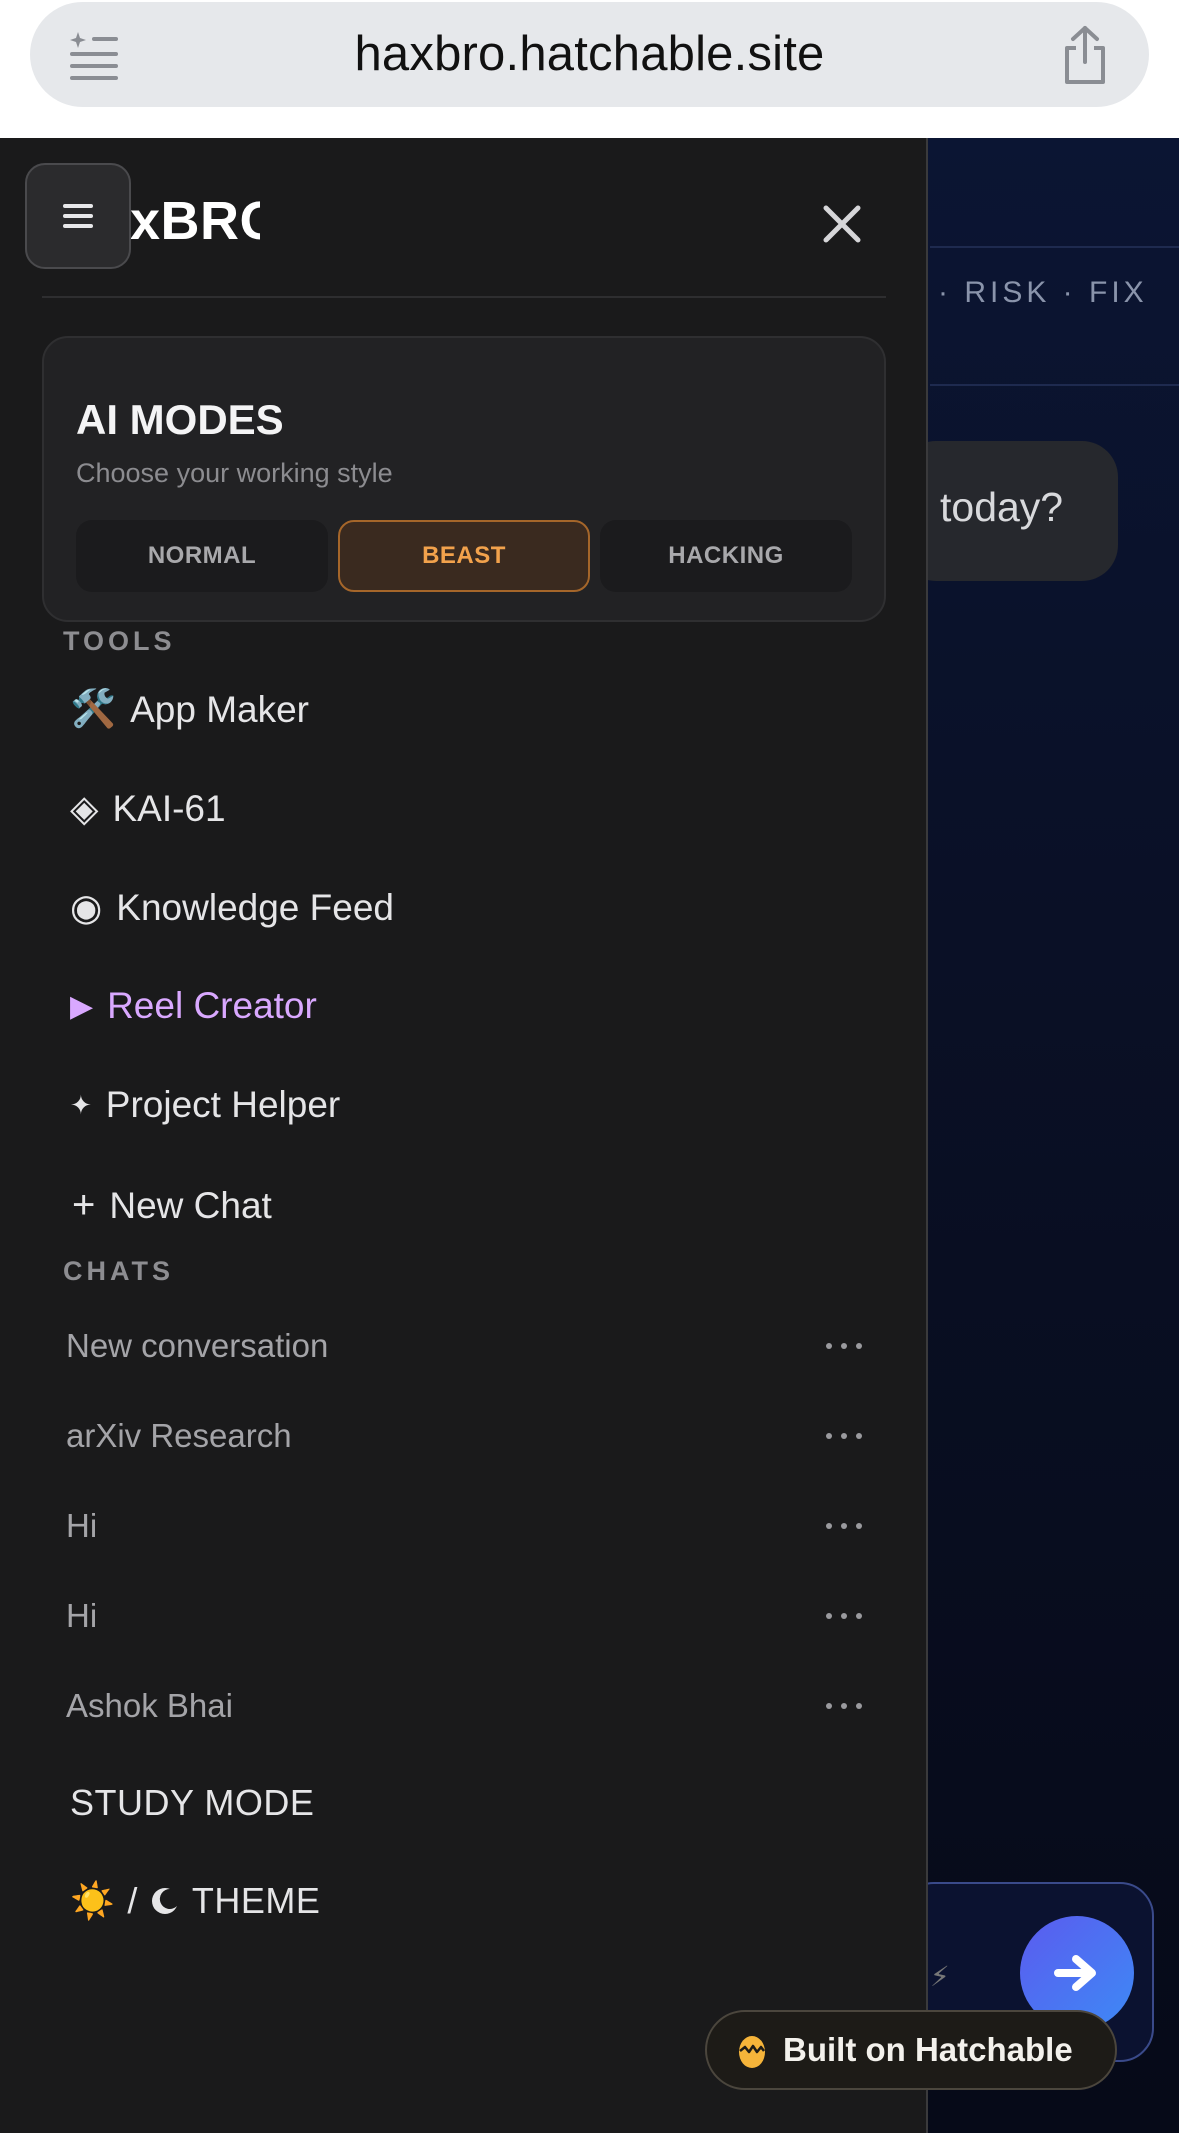 The height and width of the screenshot is (2133, 1179). I want to click on play-icon: ▶, so click(82, 1006).